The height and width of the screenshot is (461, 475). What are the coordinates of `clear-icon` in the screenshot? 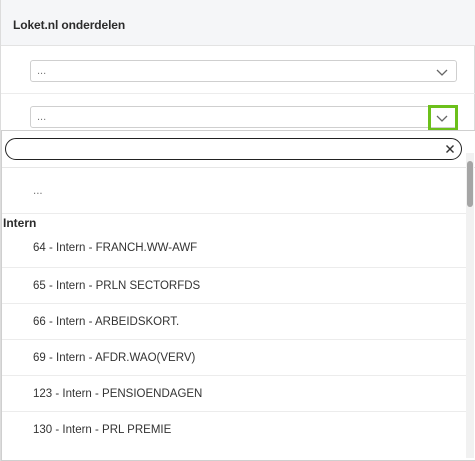 It's located at (450, 149).